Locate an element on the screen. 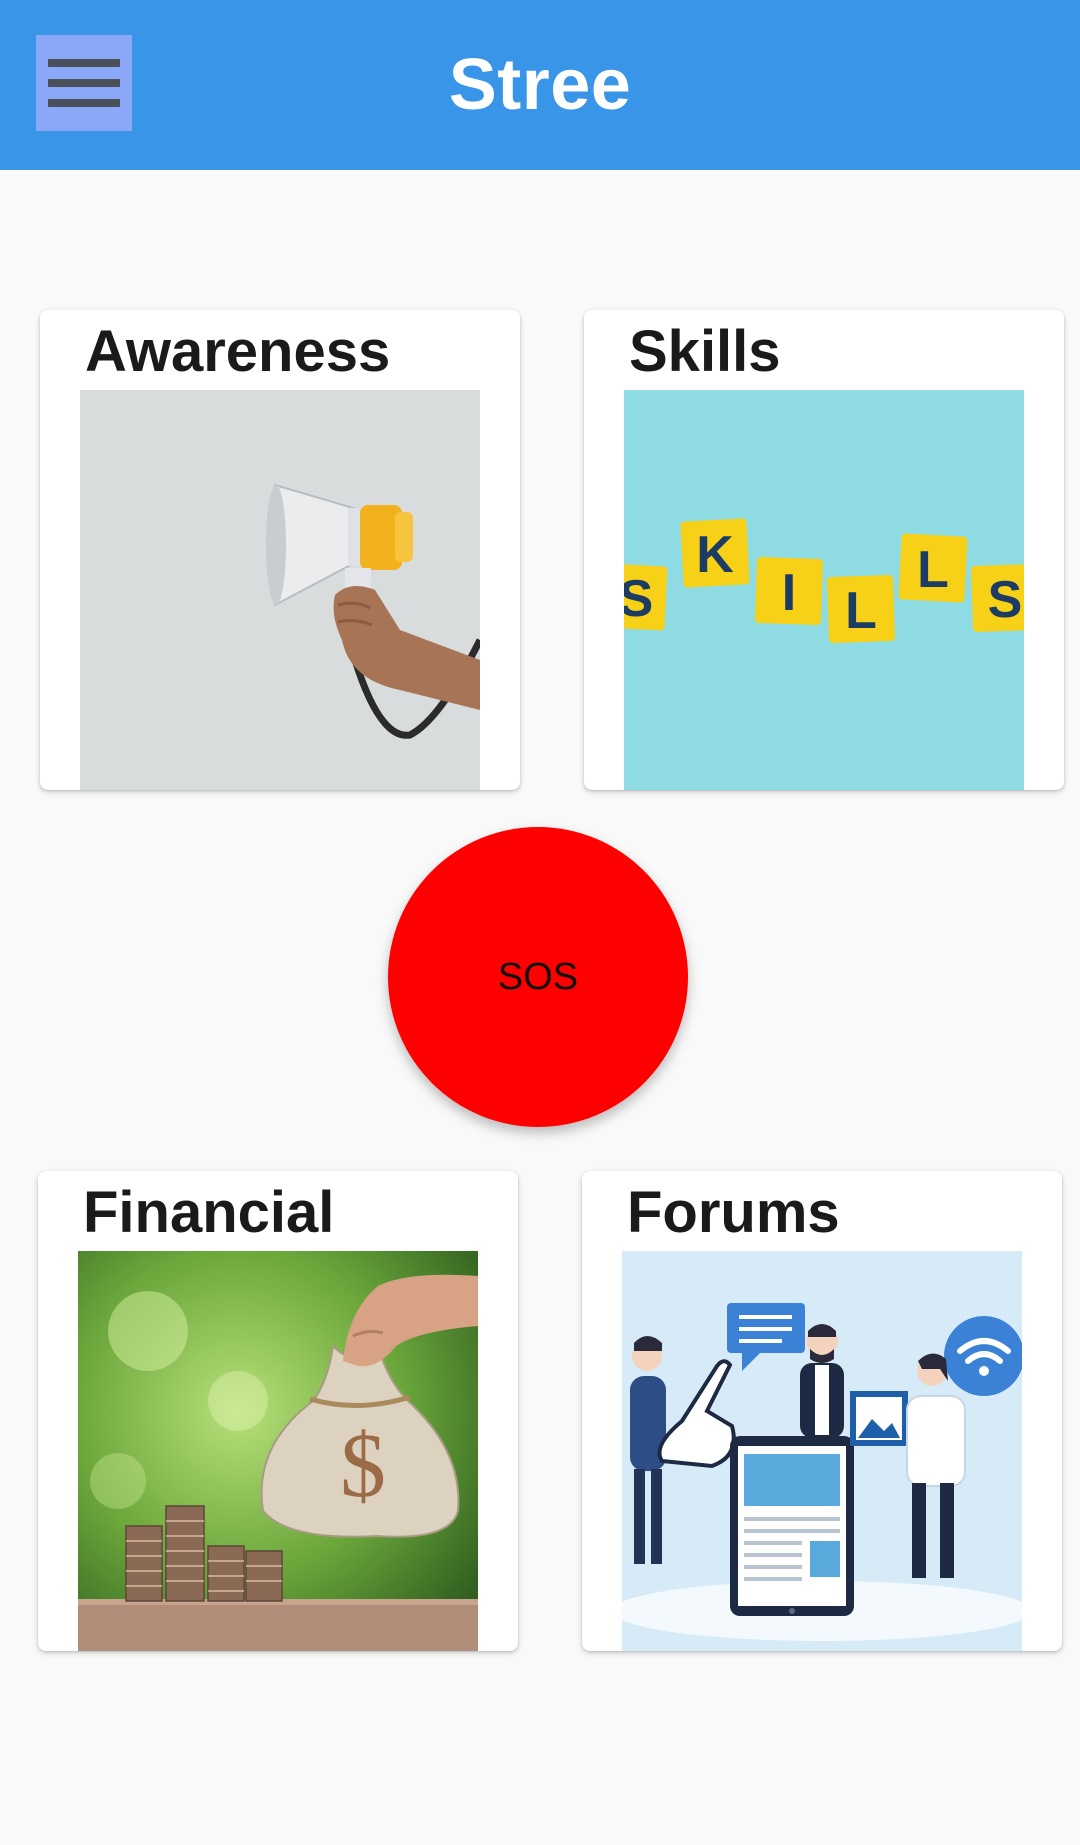 This screenshot has height=1845, width=1080. awareness-card: Awareness is located at coordinates (280, 550).